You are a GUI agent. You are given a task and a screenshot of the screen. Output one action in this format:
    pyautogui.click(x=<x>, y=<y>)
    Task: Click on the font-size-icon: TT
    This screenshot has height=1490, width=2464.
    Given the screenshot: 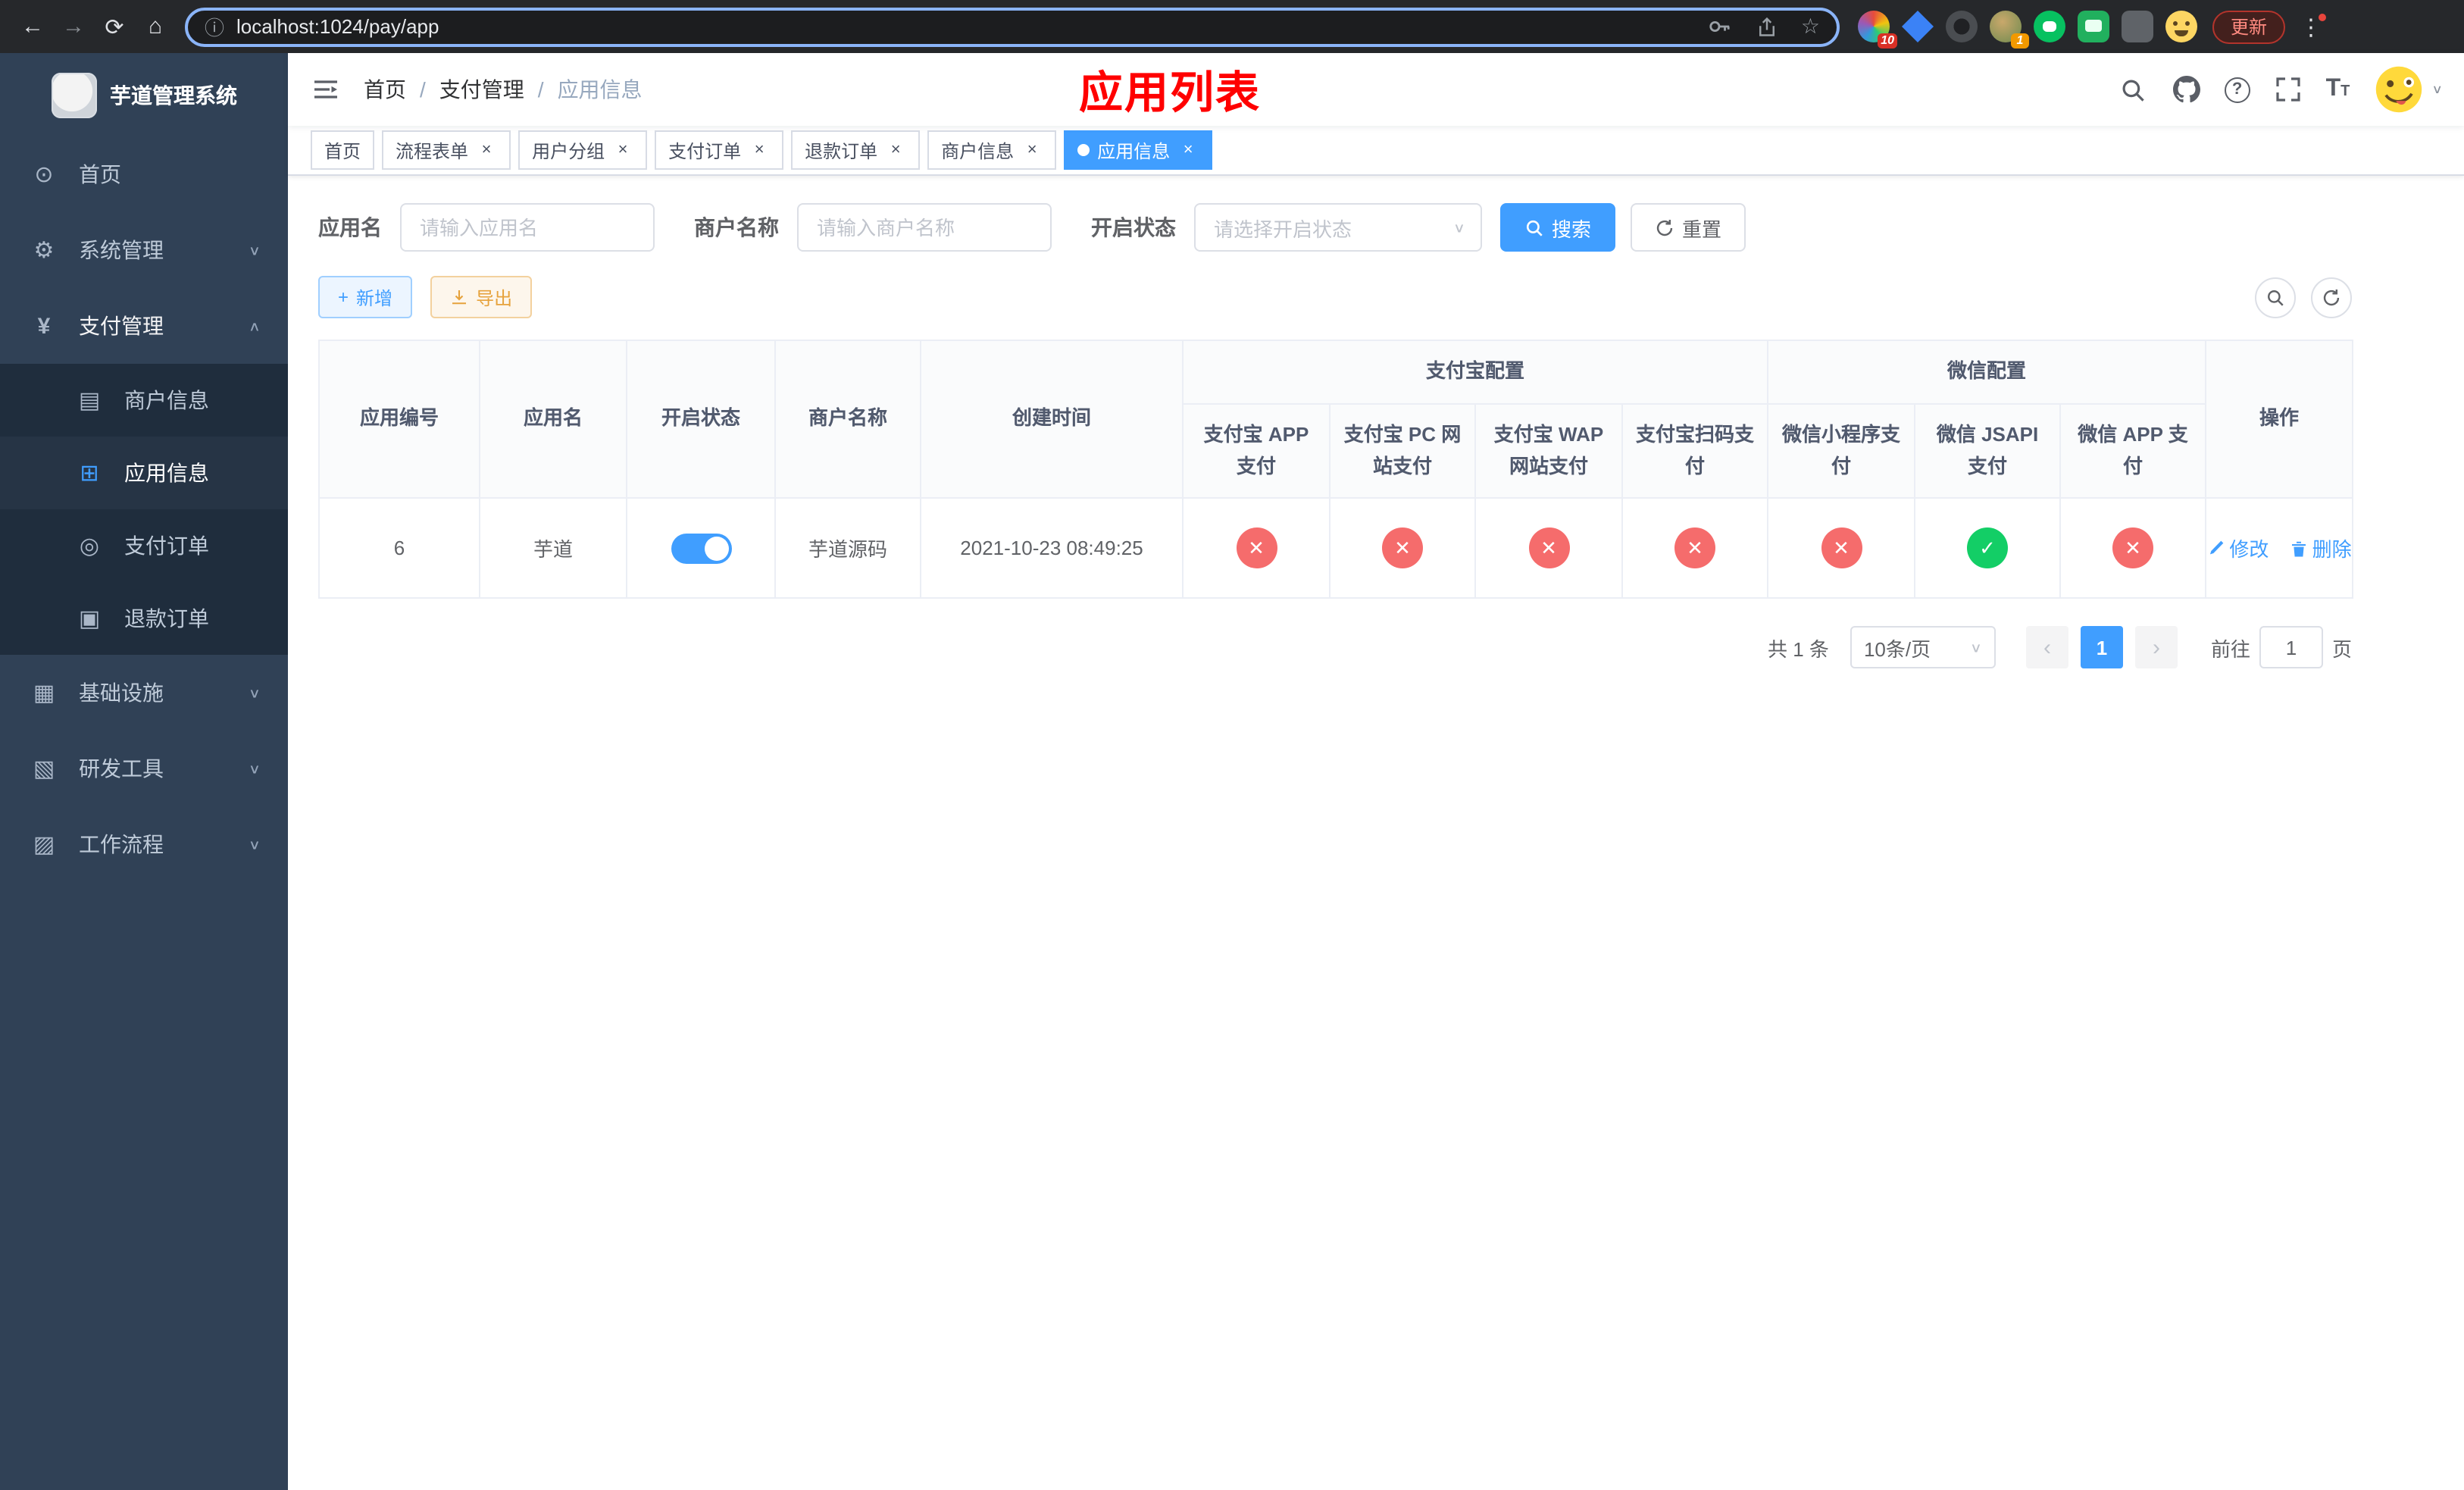 What is the action you would take?
    pyautogui.click(x=2338, y=89)
    